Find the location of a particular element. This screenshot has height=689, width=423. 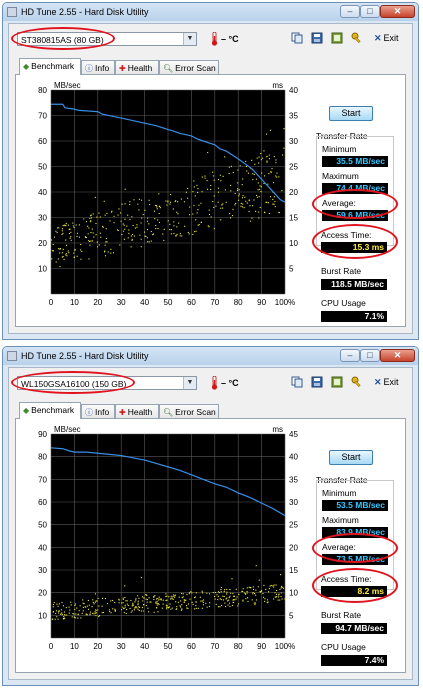

health-icon: ✚ is located at coordinates (122, 412).